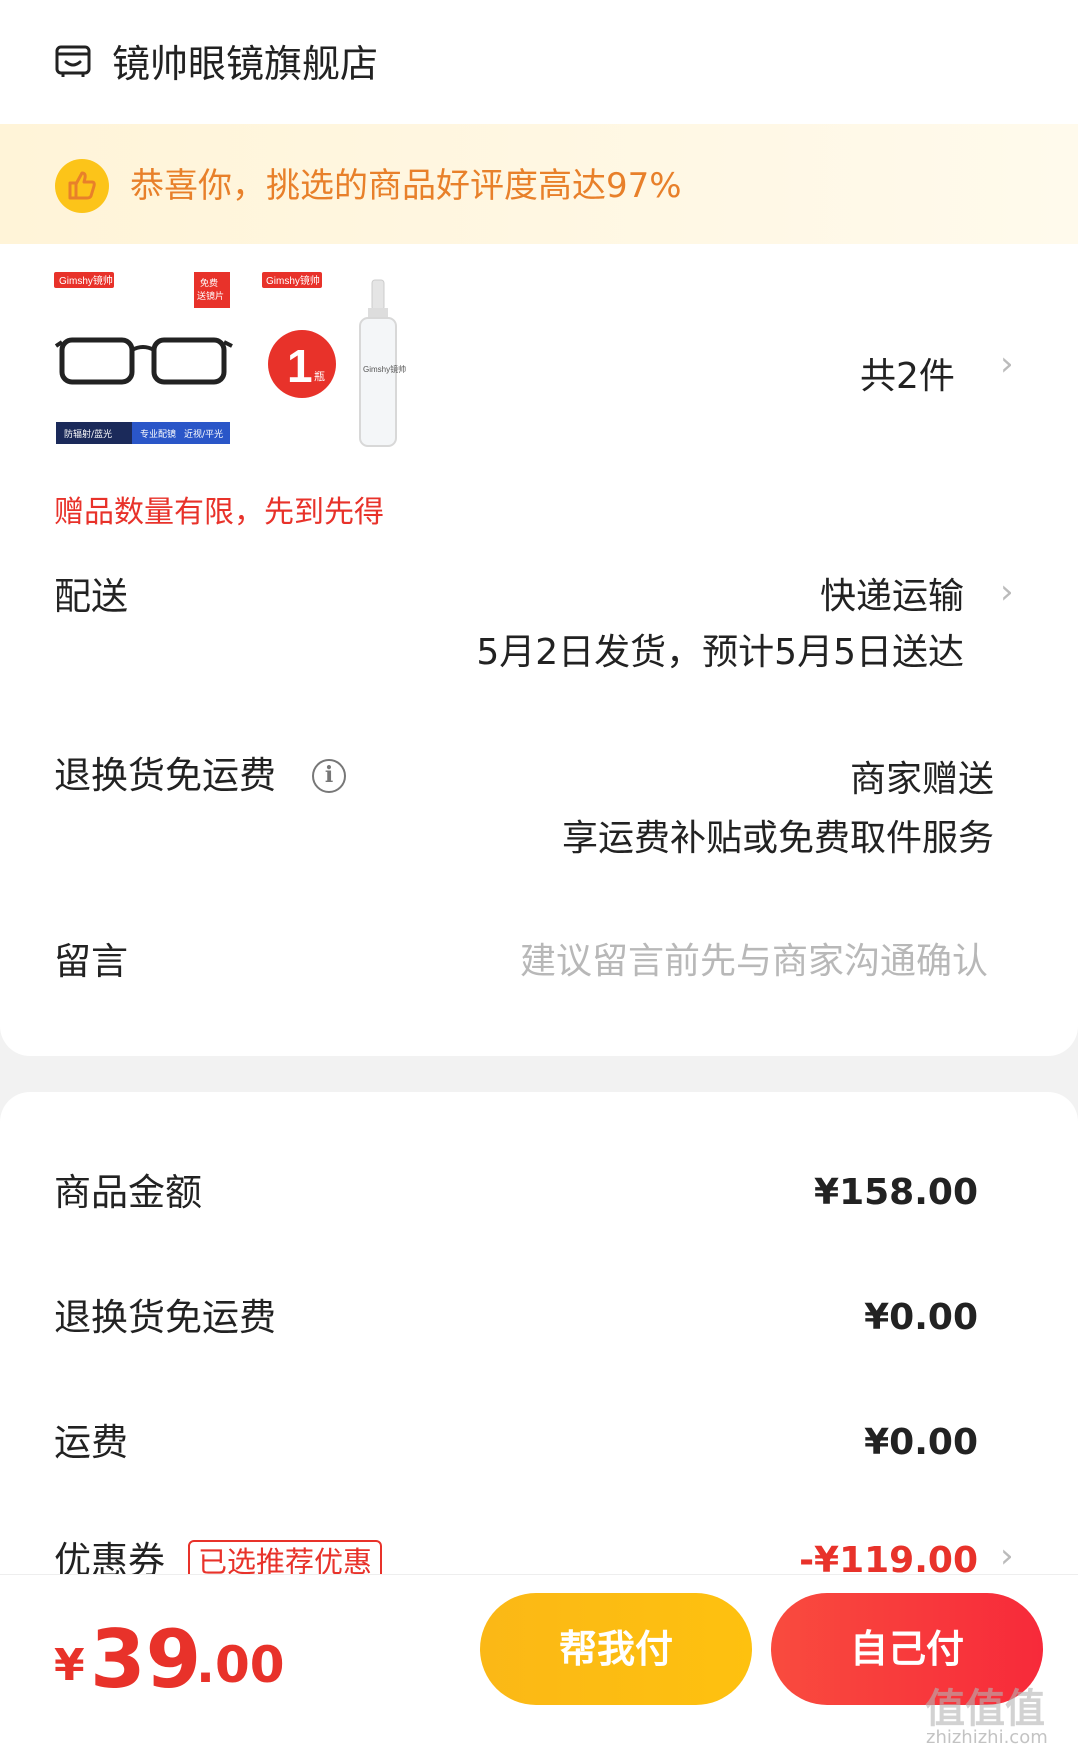 The image size is (1078, 1758). Describe the element at coordinates (720, 652) in the screenshot. I see `delivery-schedule: 5月2日发货，预计5月5日送达` at that location.